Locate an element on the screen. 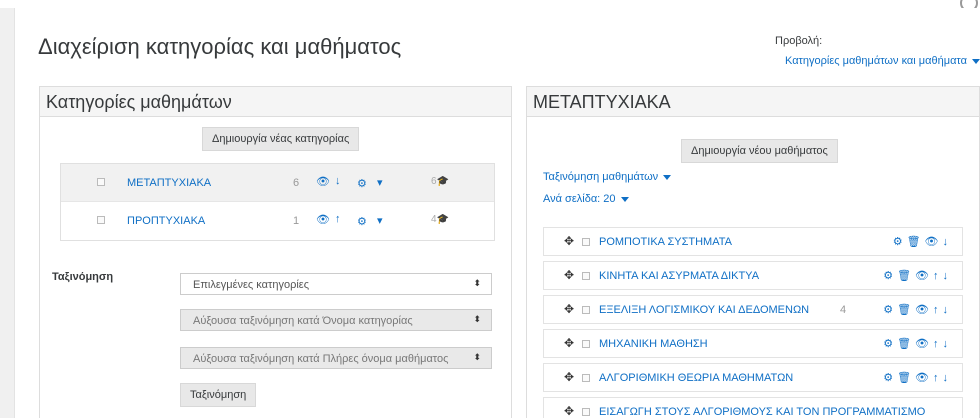 This screenshot has width=980, height=418. course-actions: ⚙🗑👁↓ is located at coordinates (922, 241).